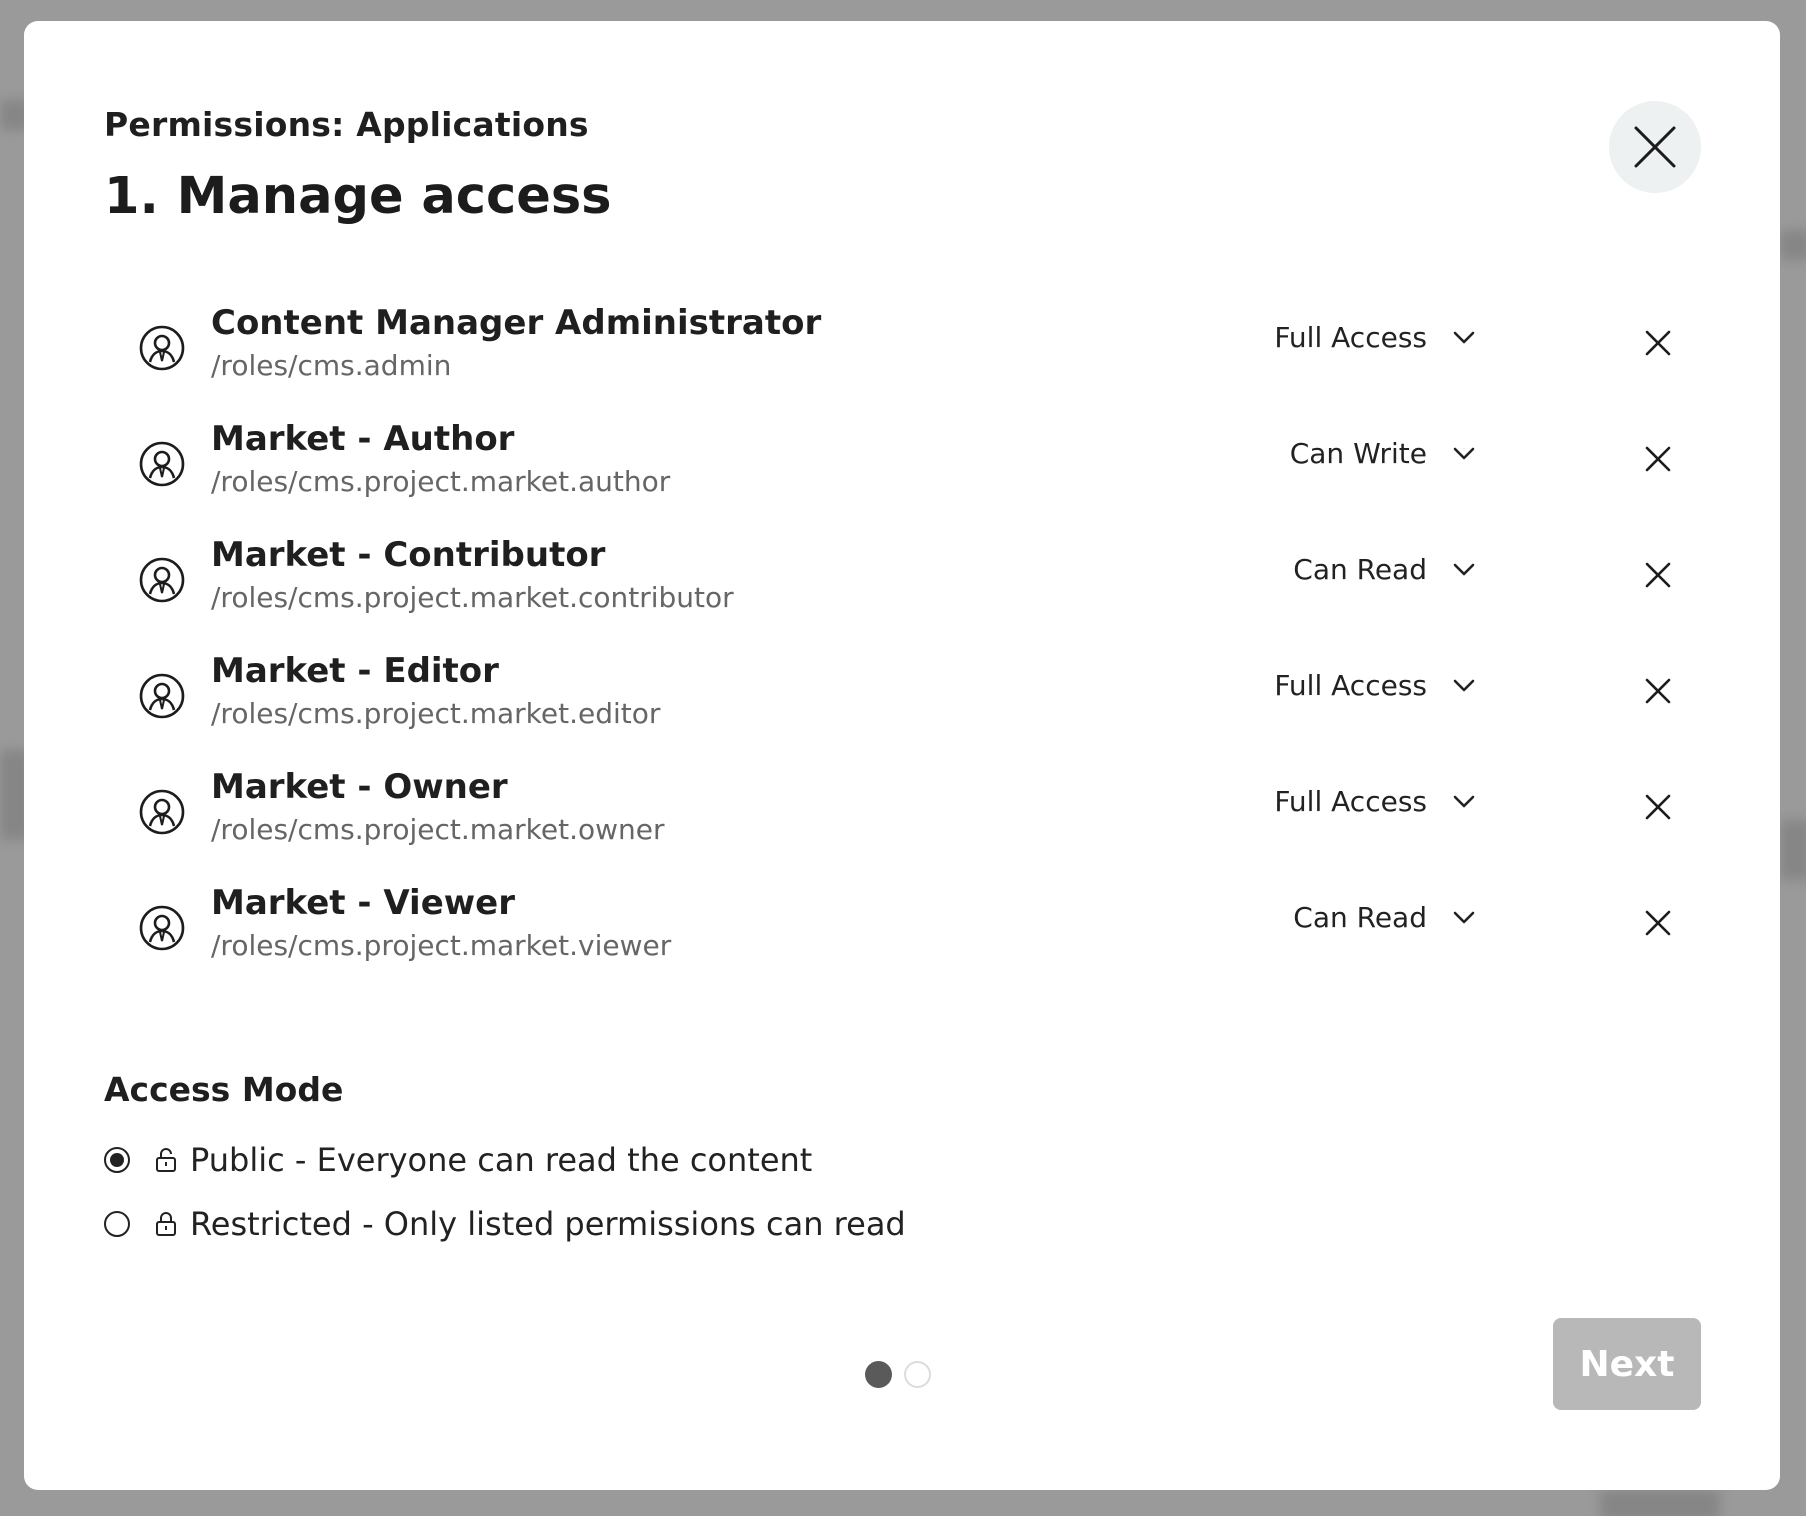 The height and width of the screenshot is (1516, 1806). Describe the element at coordinates (346, 124) in the screenshot. I see `dialog-subtitle: Permissions: Applications` at that location.